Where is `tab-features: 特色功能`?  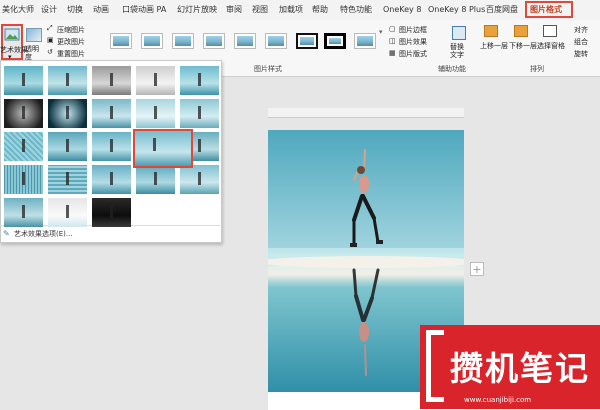 tab-features: 特色功能 is located at coordinates (356, 10).